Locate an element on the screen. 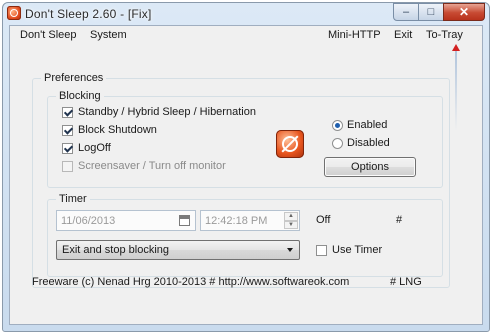 This screenshot has width=494, height=335. dont-sleep-logo-icon is located at coordinates (290, 144).